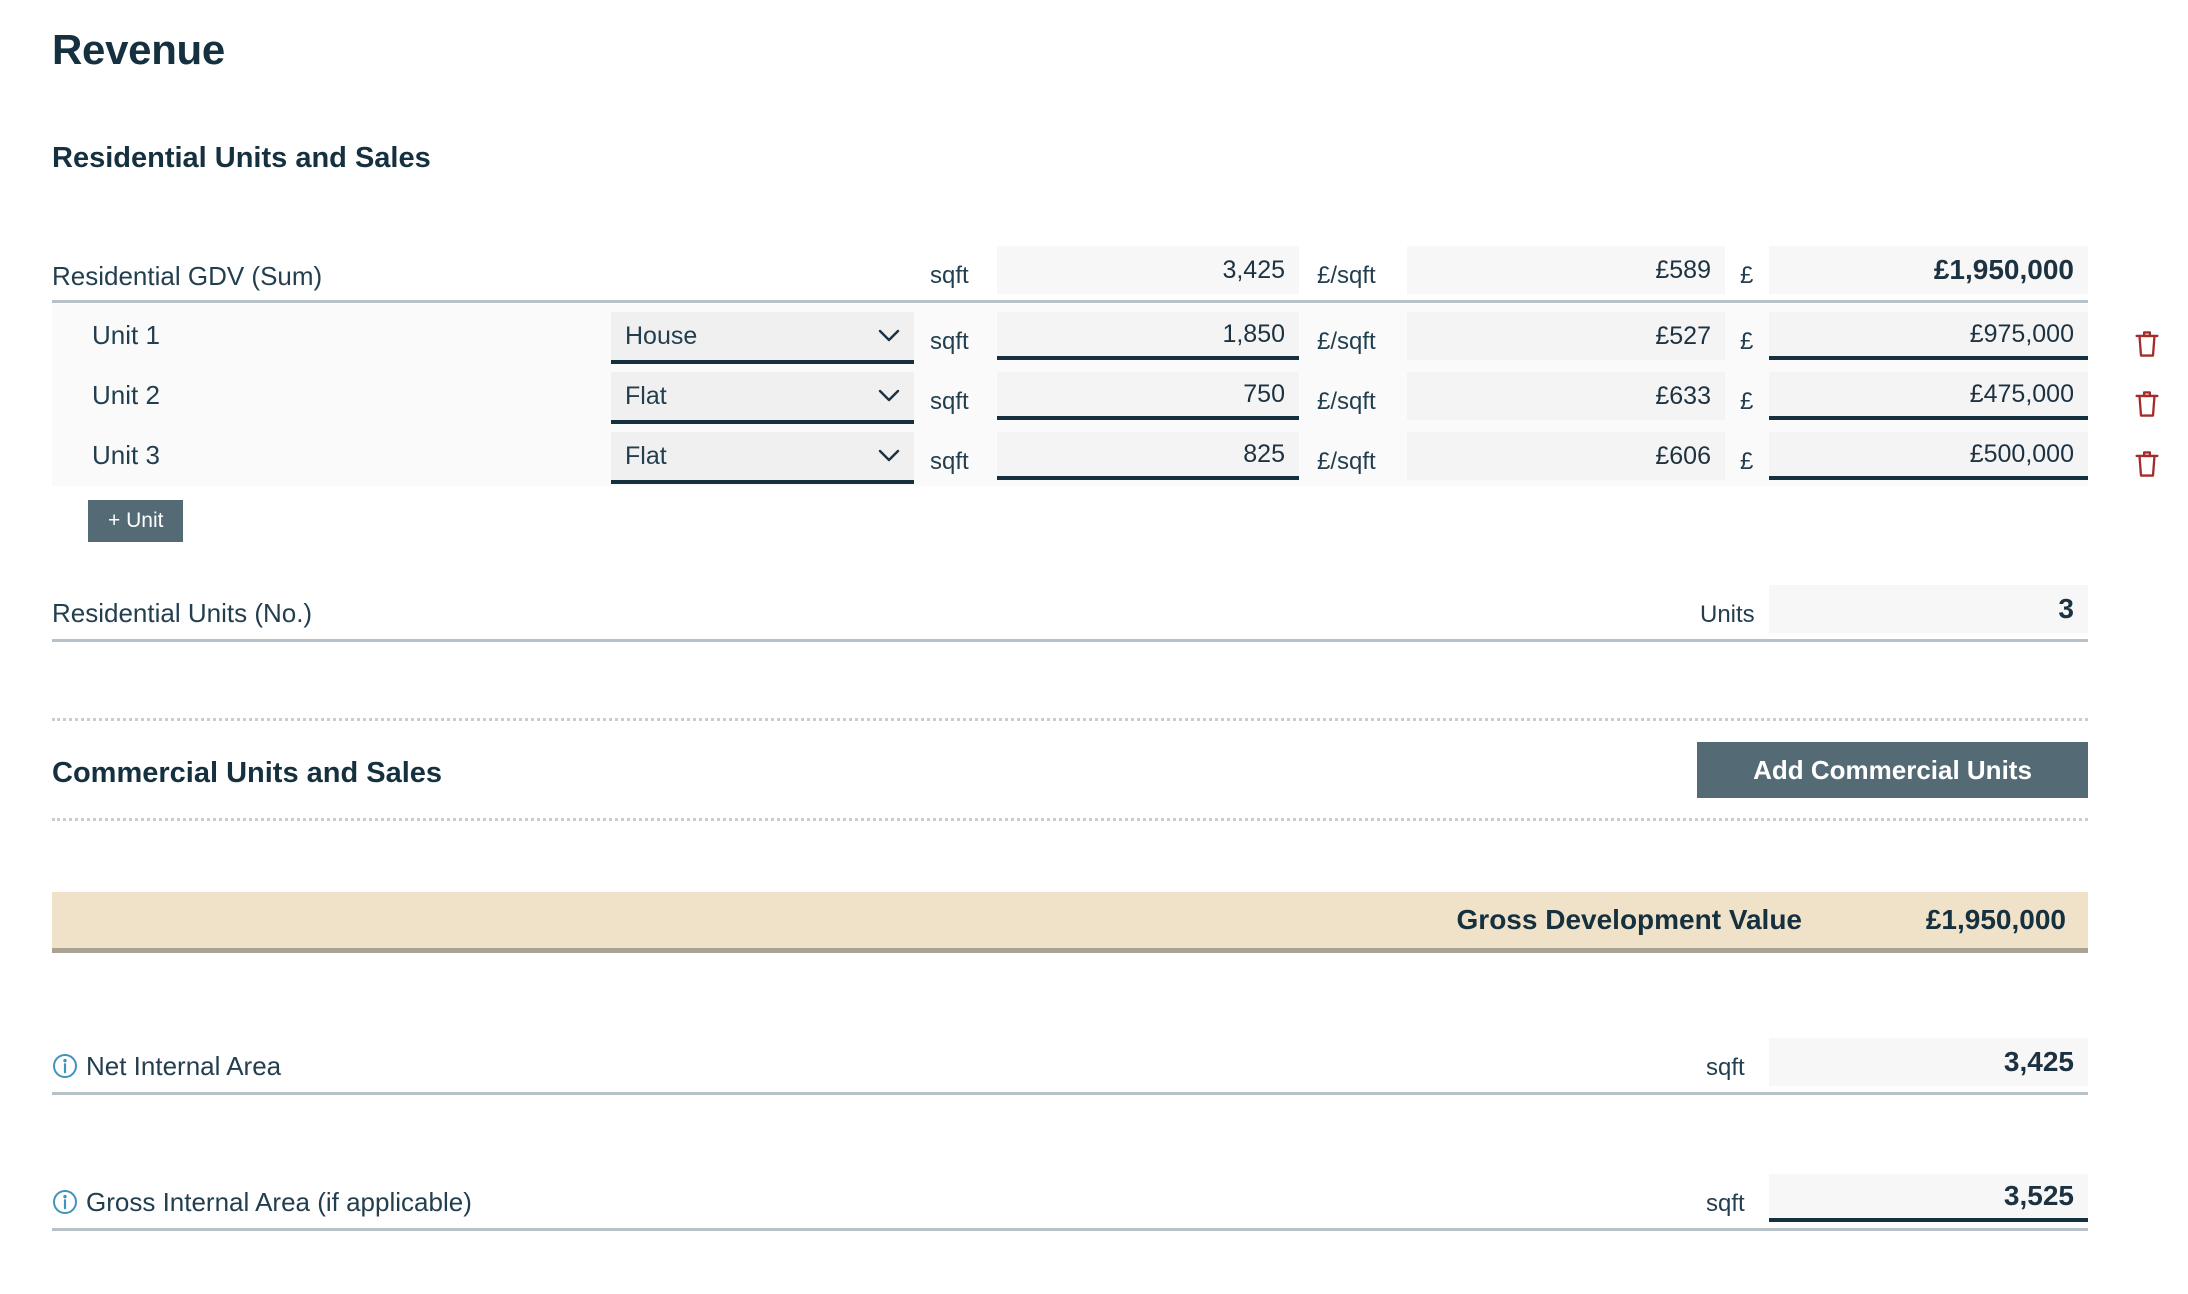 This screenshot has height=1294, width=2188. Describe the element at coordinates (1346, 275) in the screenshot. I see `gdv-rate-unit: £/sqft` at that location.